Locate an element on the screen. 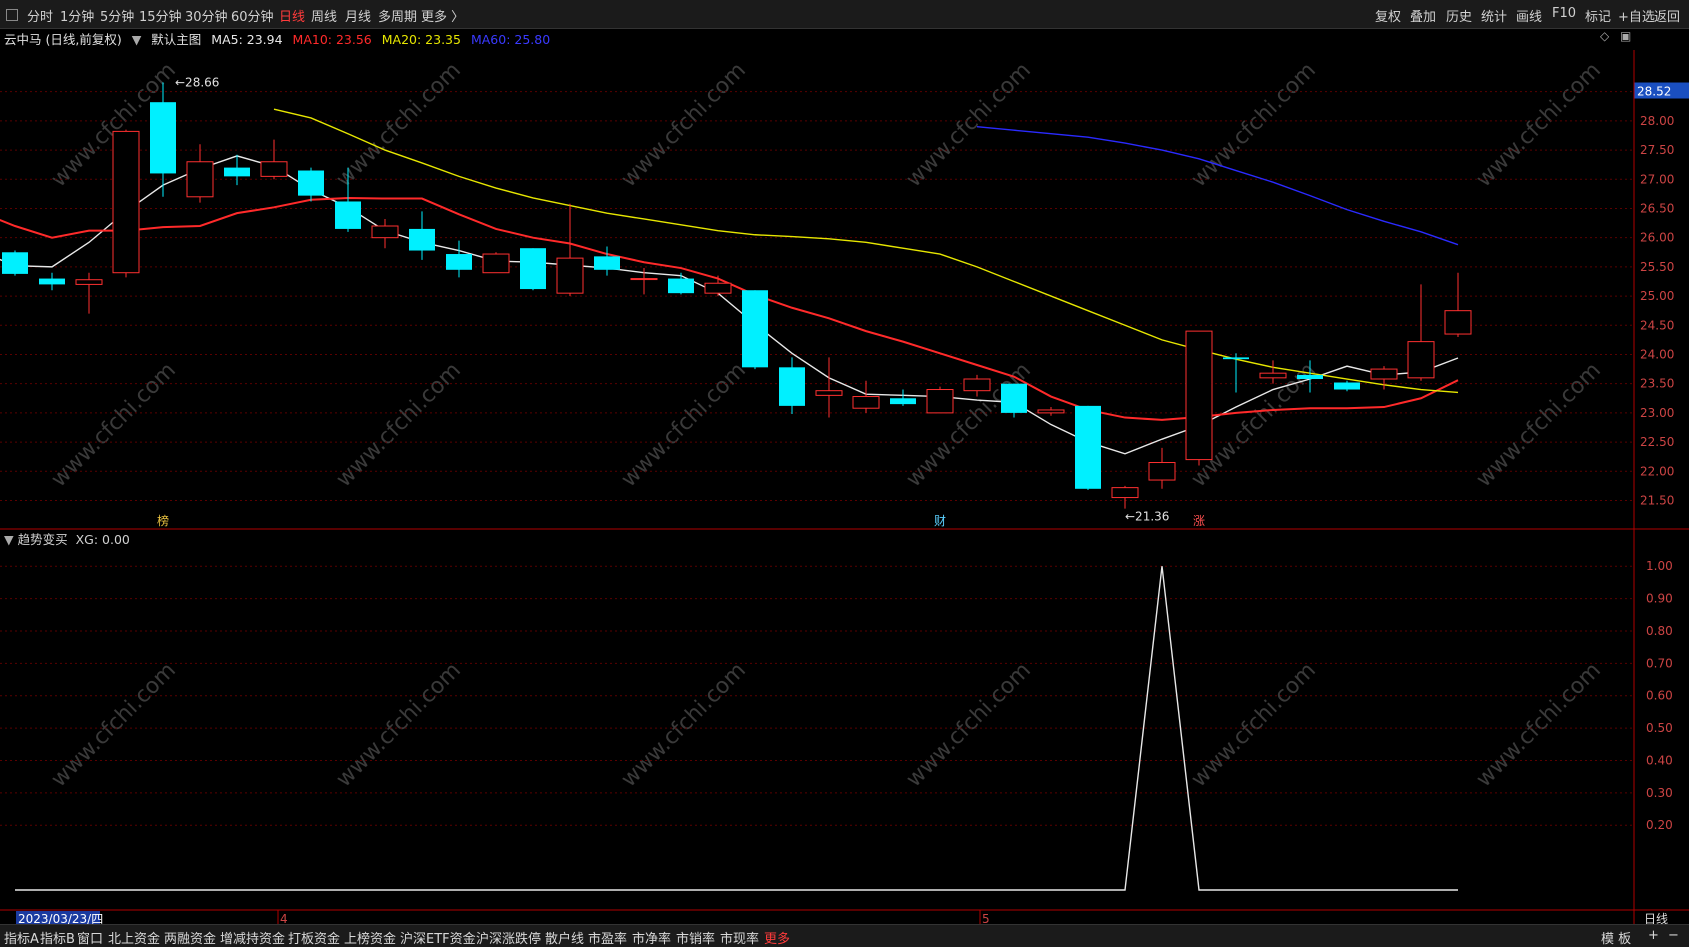 This screenshot has width=1689, height=947. event-mark: 财 is located at coordinates (940, 521).